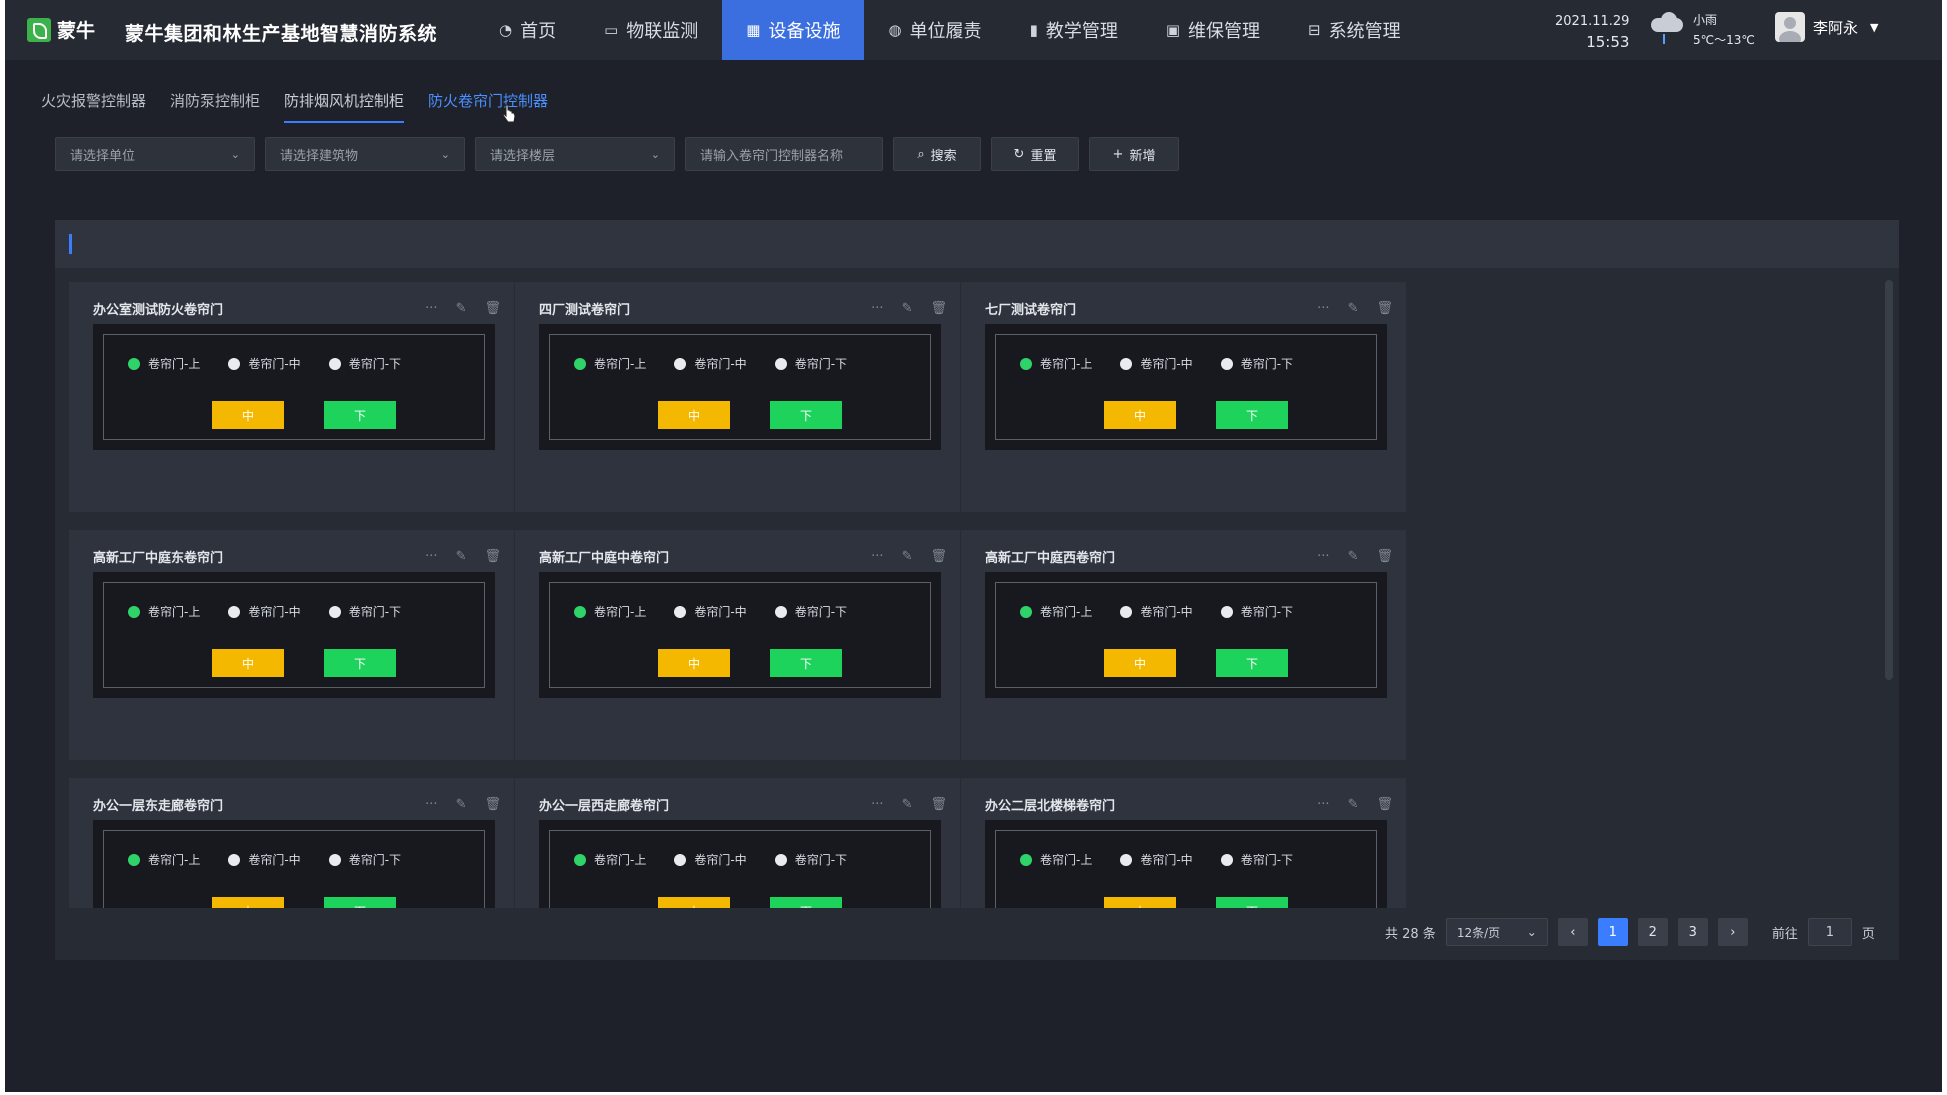 The width and height of the screenshot is (1947, 1095). I want to click on nav-item-label: 首页, so click(538, 31).